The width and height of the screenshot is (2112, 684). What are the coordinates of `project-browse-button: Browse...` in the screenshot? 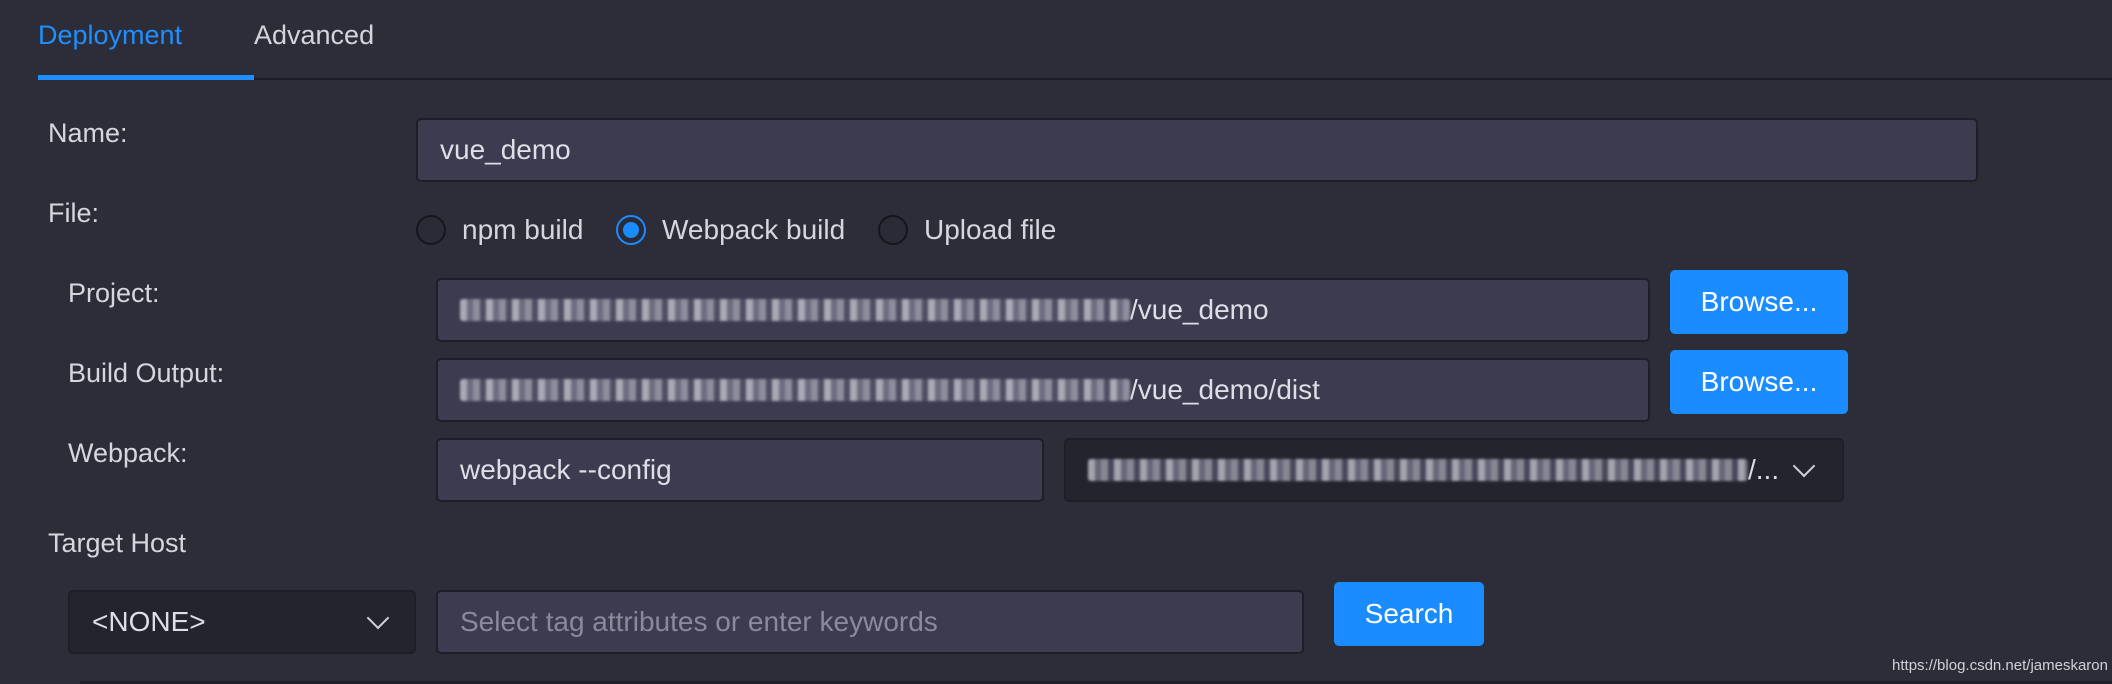 It's located at (1759, 302).